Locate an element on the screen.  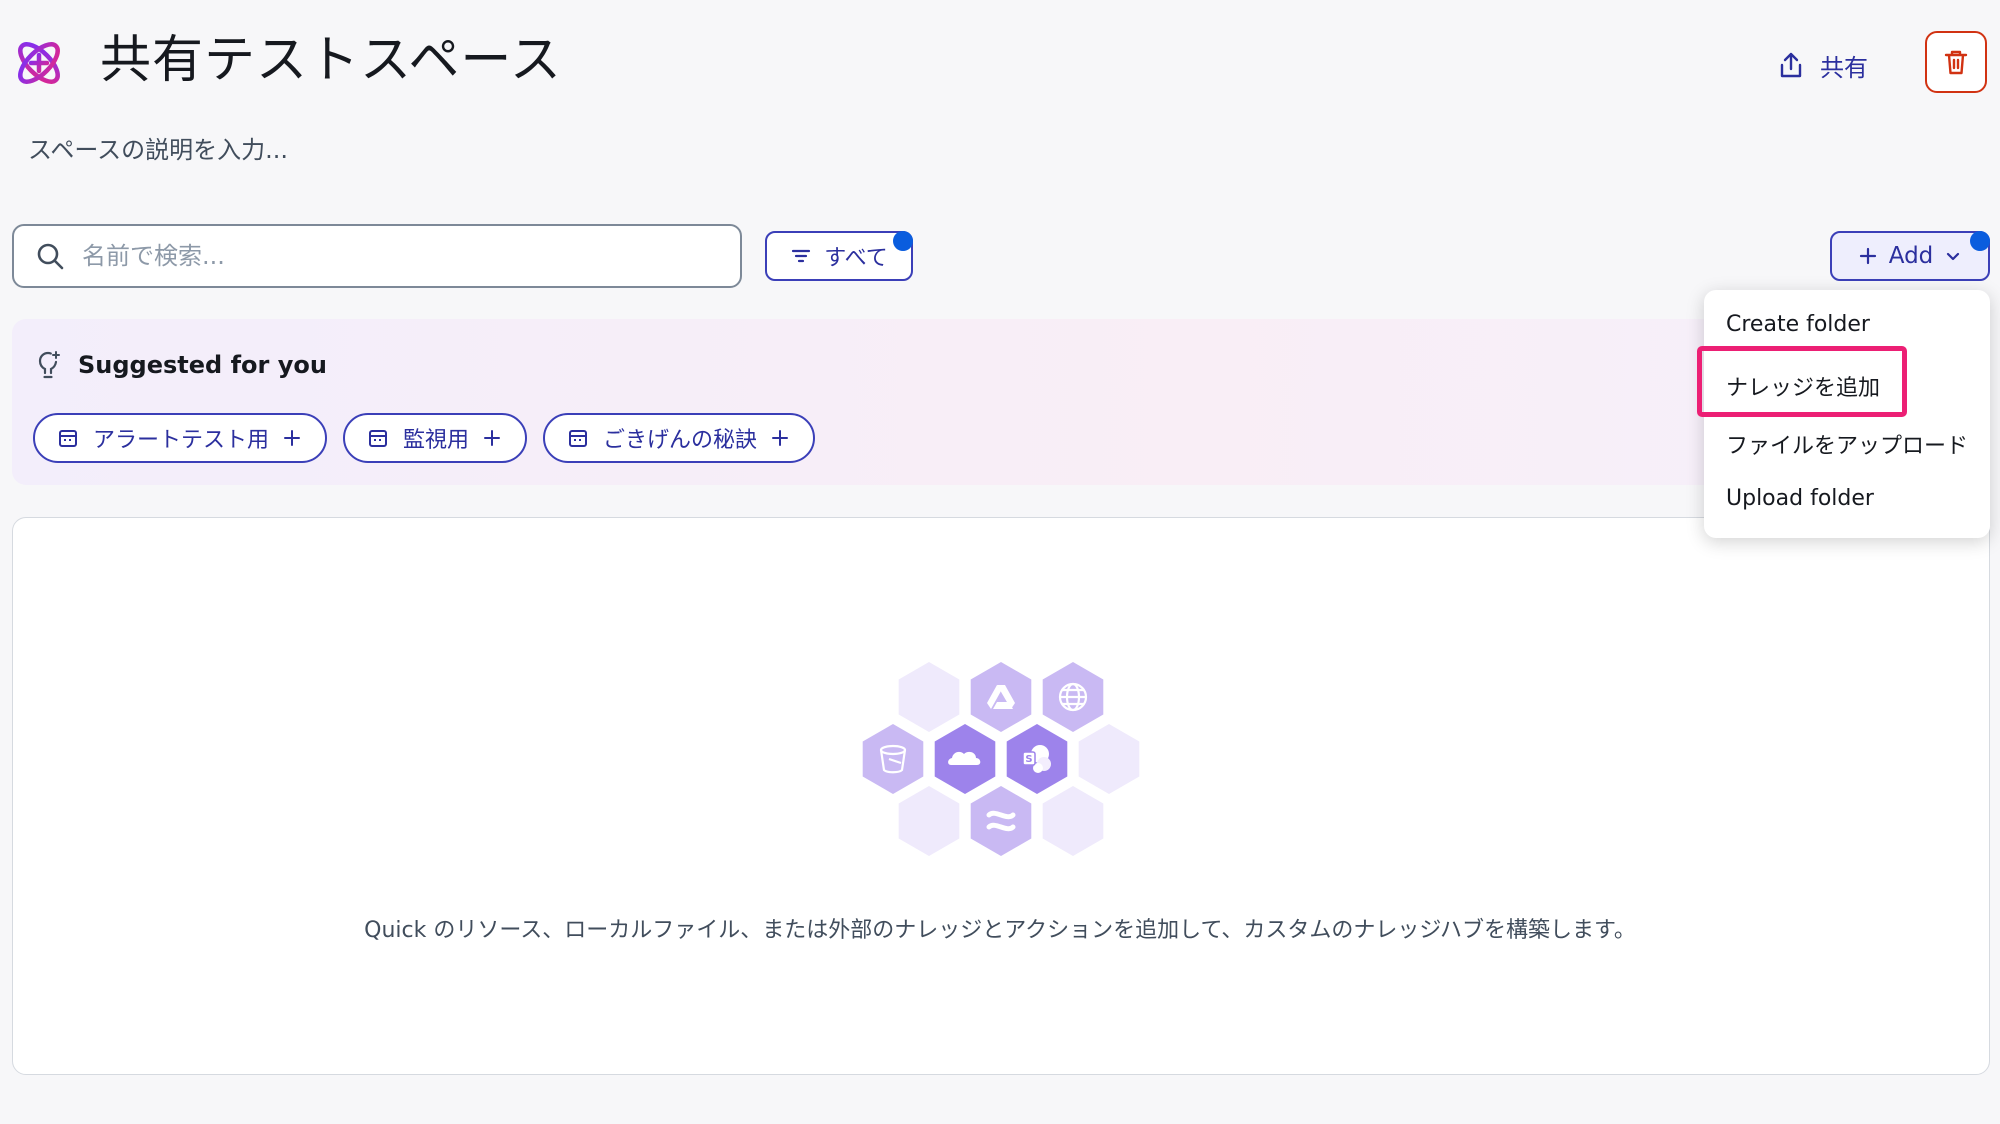
delete-button is located at coordinates (1956, 62).